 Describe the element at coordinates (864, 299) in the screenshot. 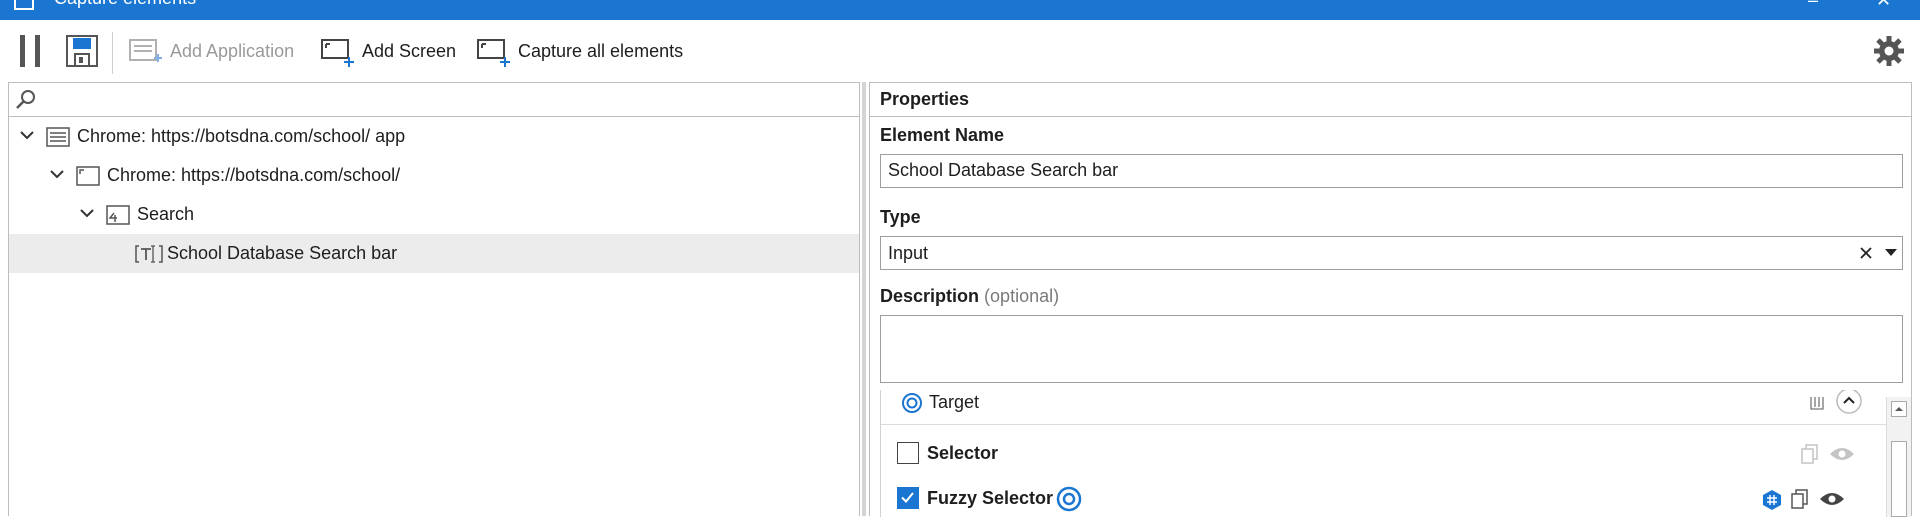

I see `panel-splitter` at that location.